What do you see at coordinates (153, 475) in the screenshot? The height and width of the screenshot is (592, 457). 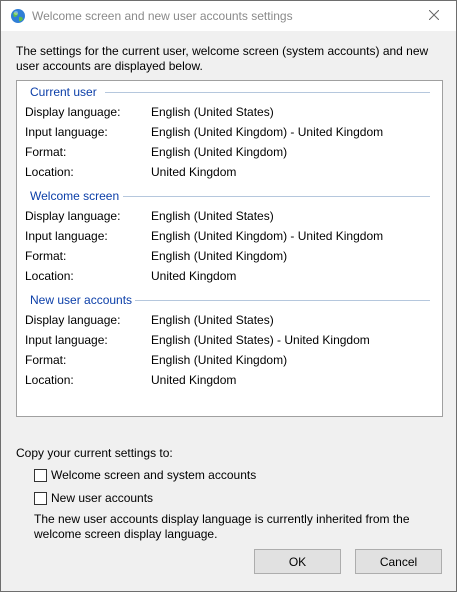 I see `welcome-screen-checkbox-label: Welcome screen and system accounts` at bounding box center [153, 475].